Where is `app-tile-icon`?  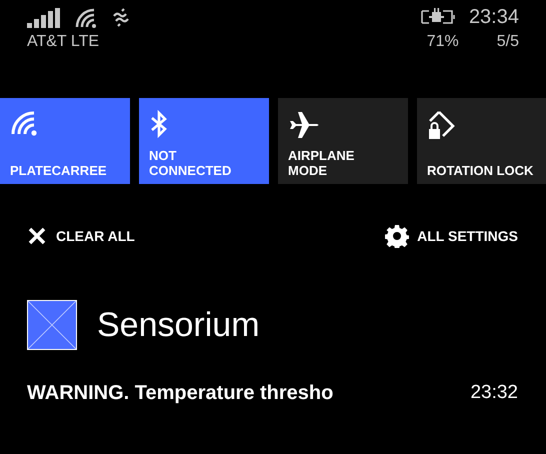
app-tile-icon is located at coordinates (52, 325).